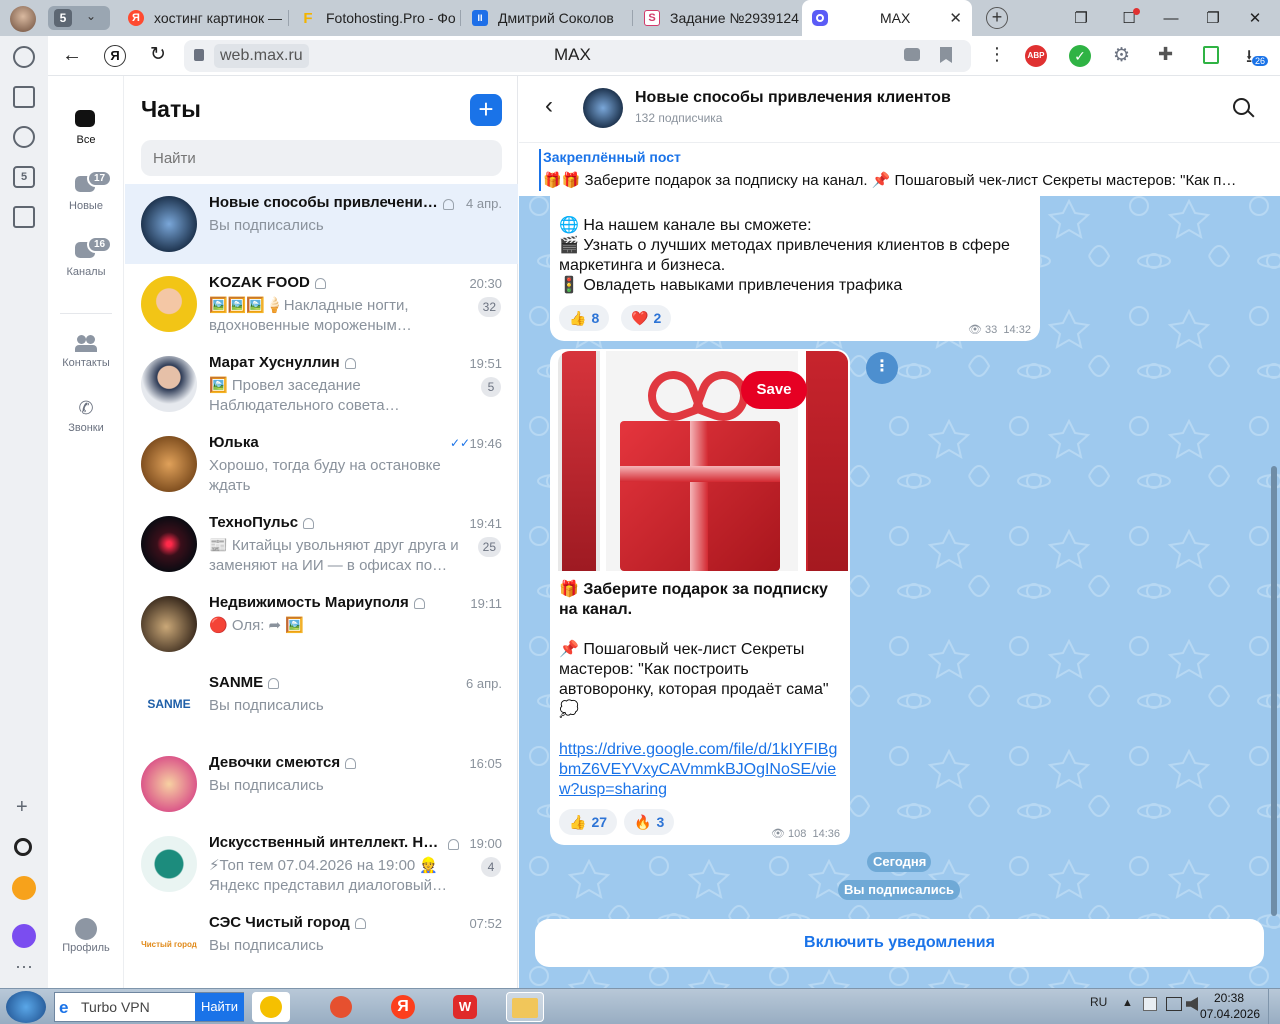  What do you see at coordinates (24, 137) in the screenshot?
I see `play-icon` at bounding box center [24, 137].